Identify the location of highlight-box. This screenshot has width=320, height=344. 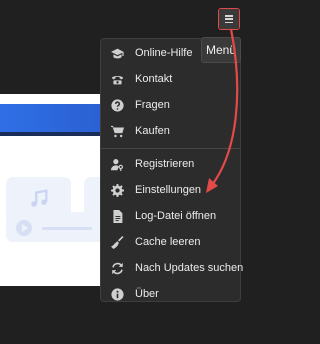
(229, 19).